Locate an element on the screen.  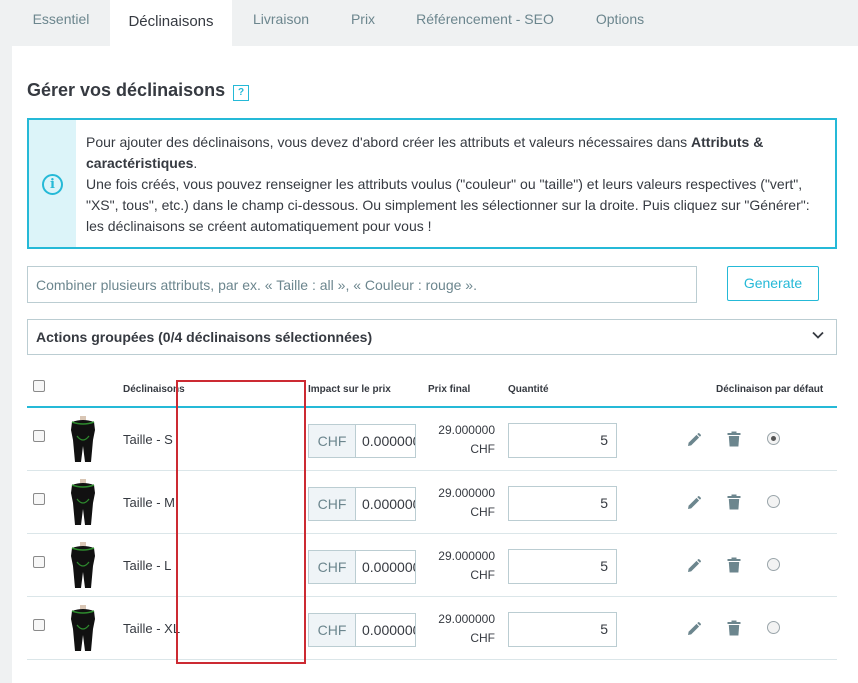
info-icon: i is located at coordinates (52, 184).